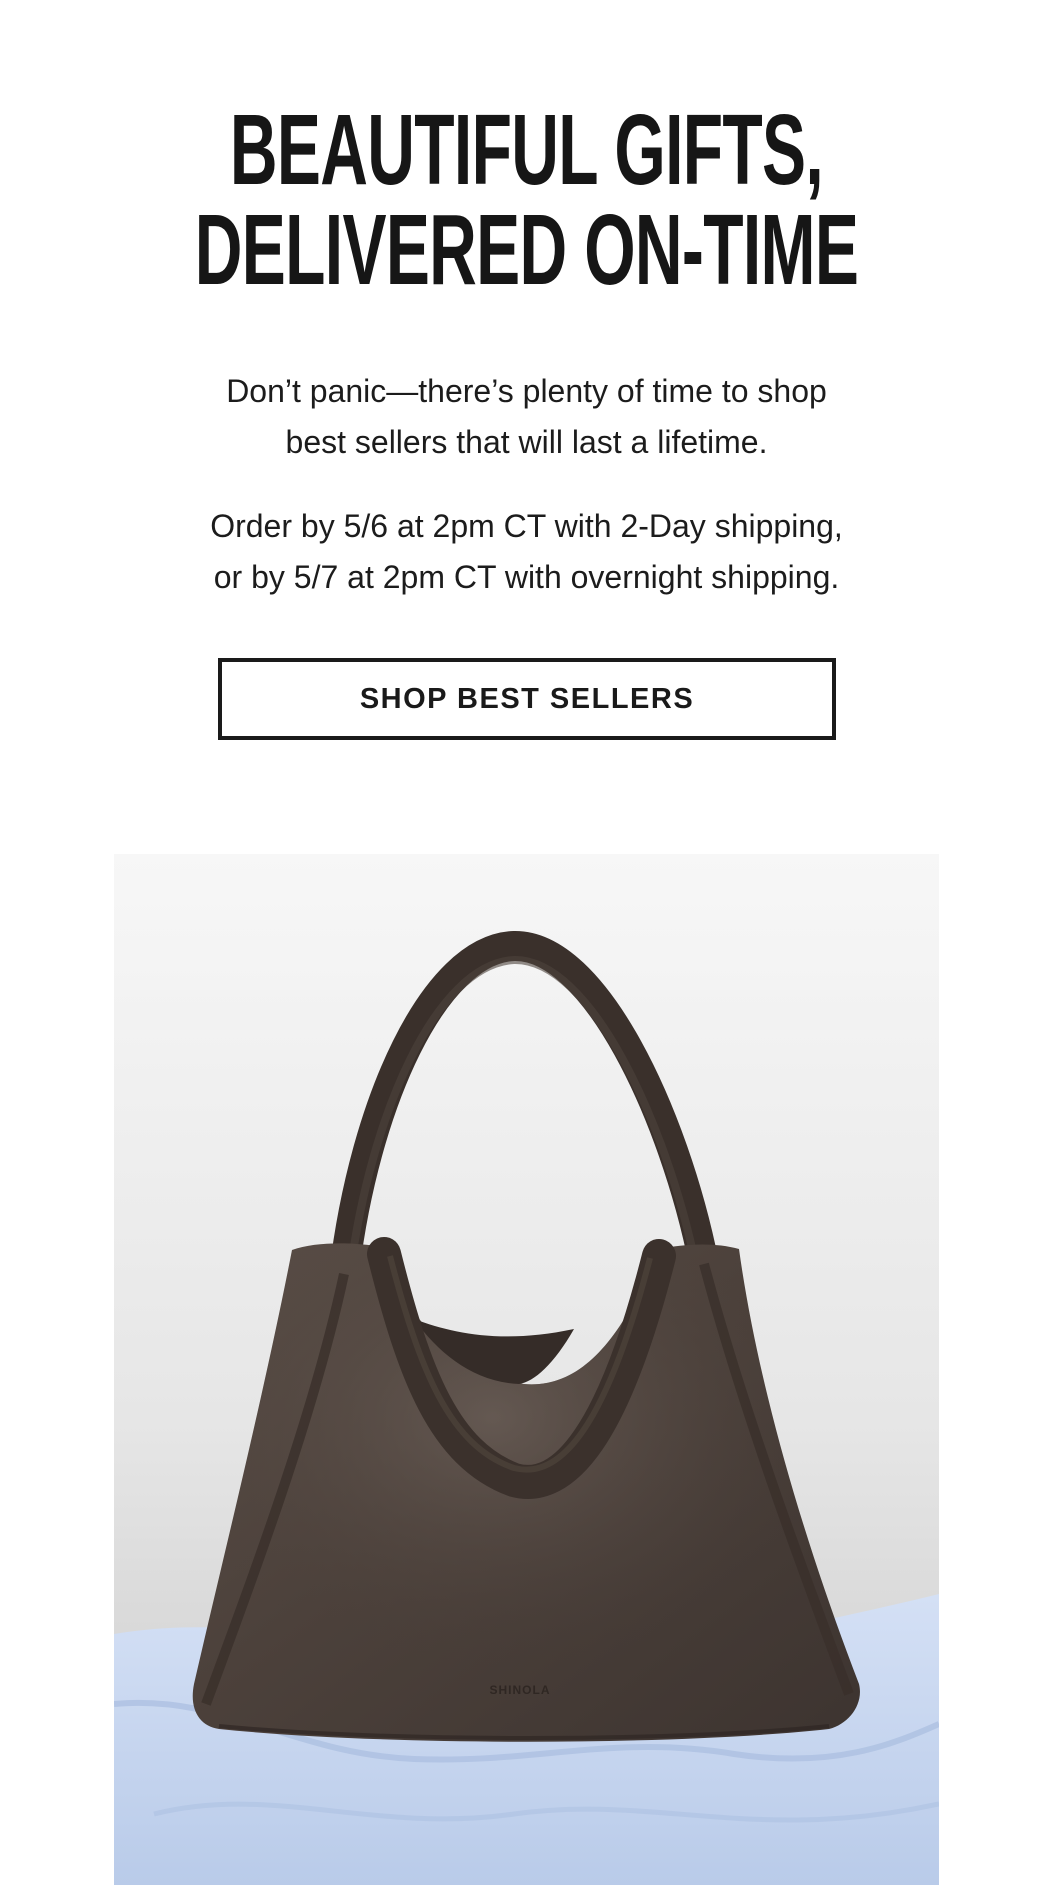  I want to click on headline: BEAUTIFUL GIFTS, DELIVERED ON-TIME, so click(526, 200).